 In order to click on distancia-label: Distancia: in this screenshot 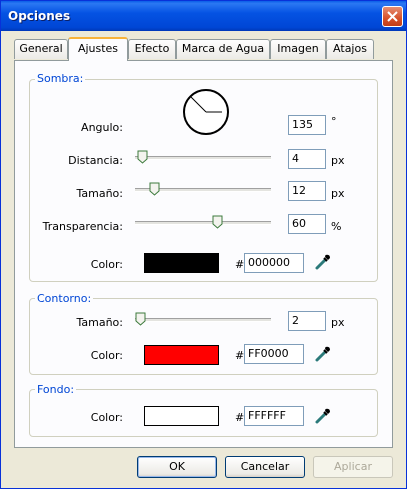, I will do `click(95, 160)`.